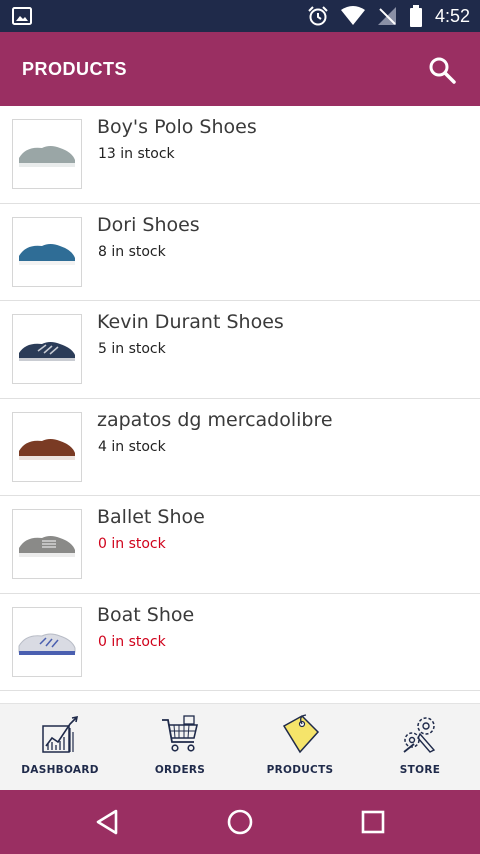  What do you see at coordinates (215, 419) in the screenshot?
I see `product-name: zapatos dg mercadolibre` at bounding box center [215, 419].